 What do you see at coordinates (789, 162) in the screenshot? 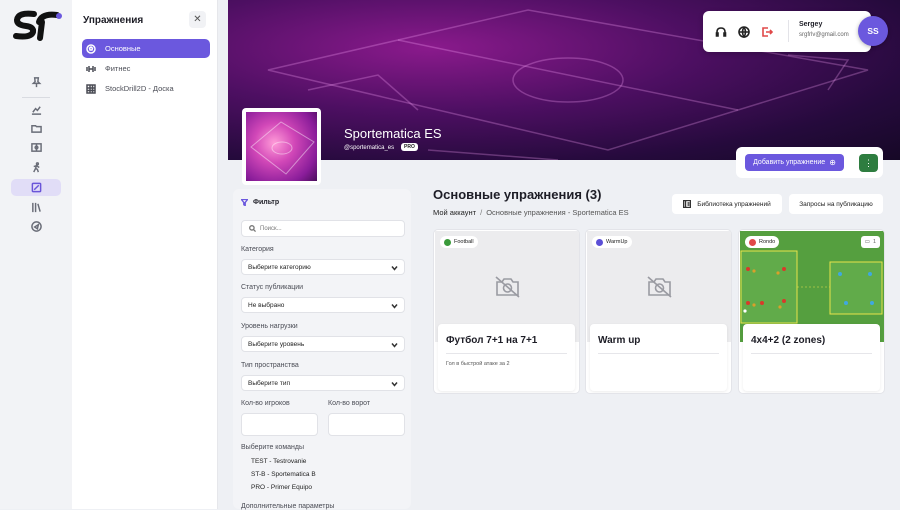
I see `add-exercise-label: Добавить упражнение` at bounding box center [789, 162].